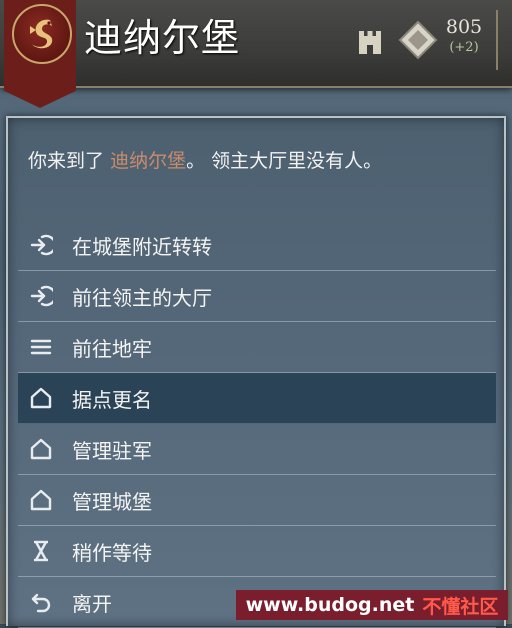 The width and height of the screenshot is (512, 628). Describe the element at coordinates (112, 501) in the screenshot. I see `menu-item-label: 管理城堡` at that location.